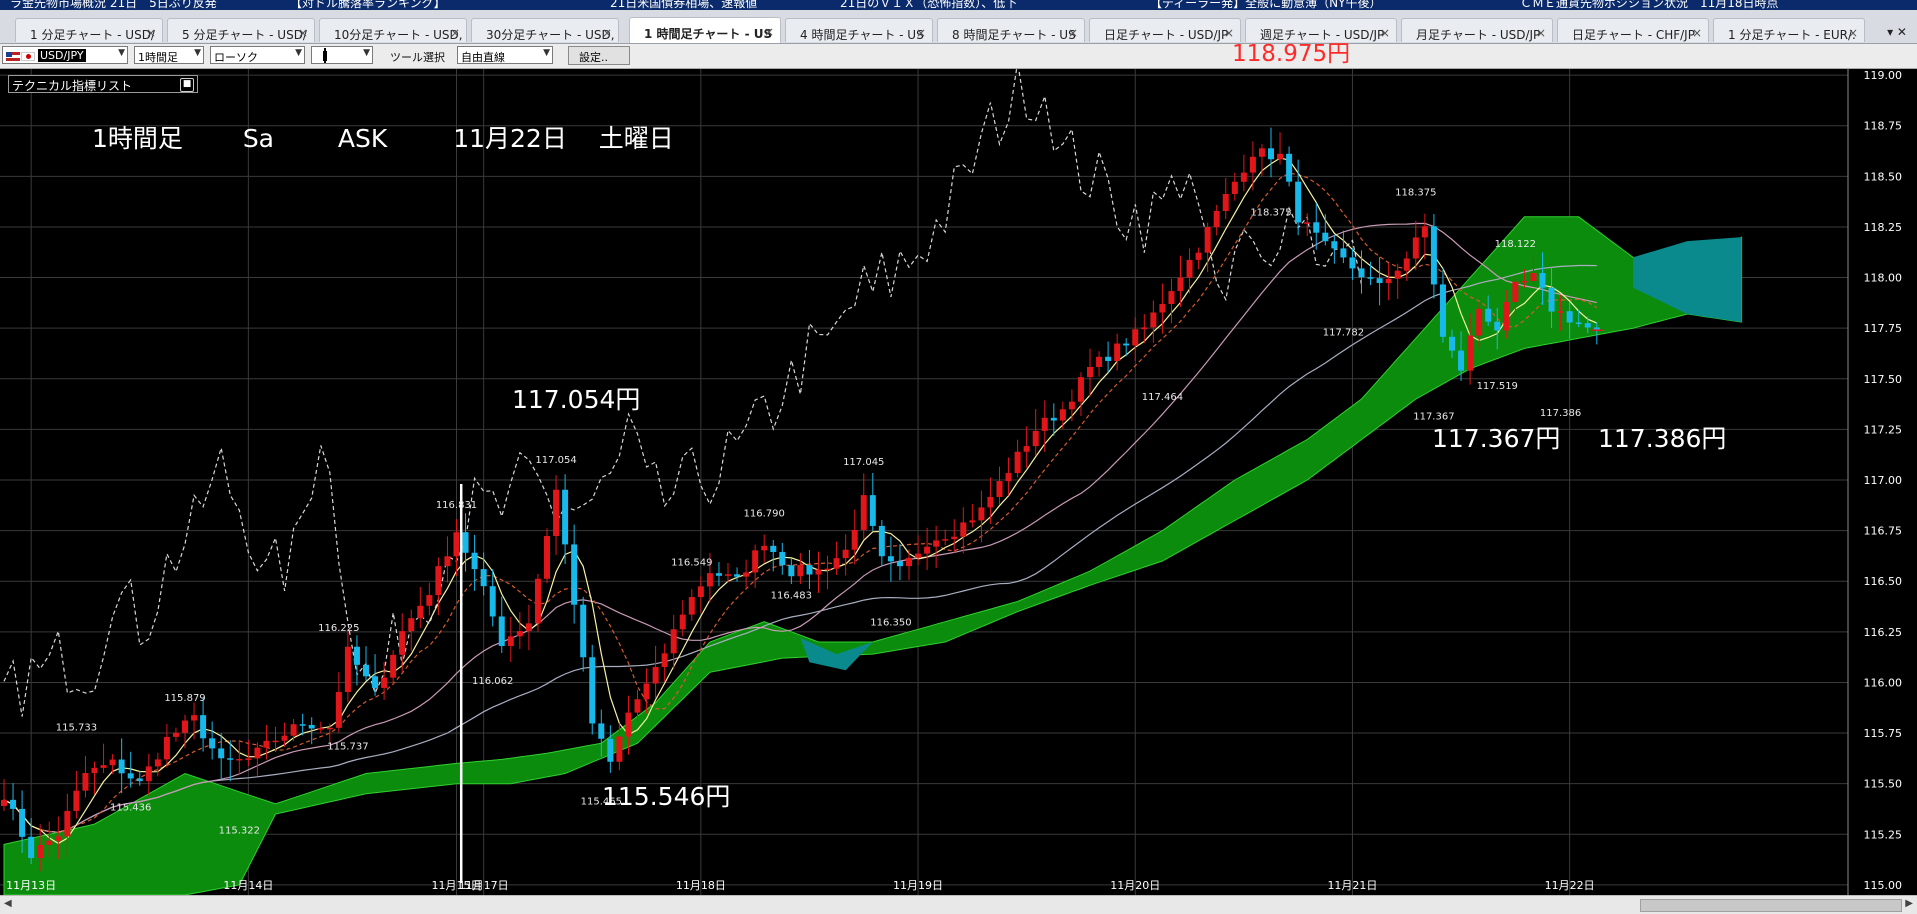 The height and width of the screenshot is (914, 1917). Describe the element at coordinates (368, 5) in the screenshot. I see `news-item: 【対ドル騰落率ランキング】` at that location.